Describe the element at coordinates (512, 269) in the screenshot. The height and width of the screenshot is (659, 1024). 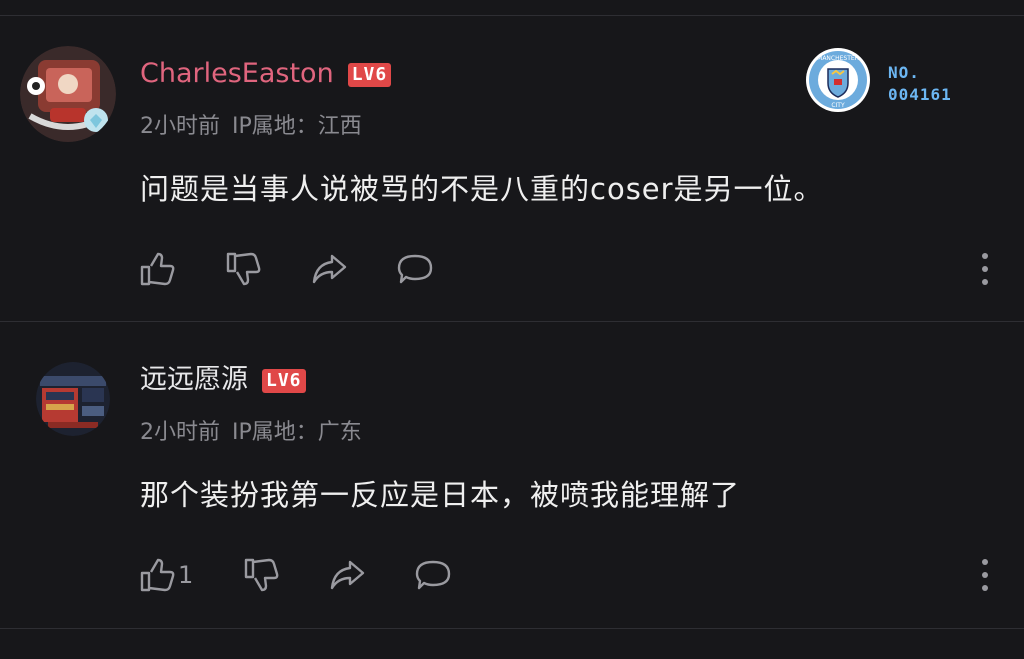
I see `comment-actions` at that location.